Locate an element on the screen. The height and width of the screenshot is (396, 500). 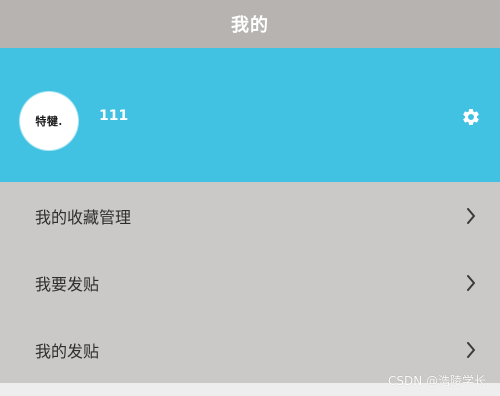
menu-item-label: 我的收藏管理 is located at coordinates (83, 217).